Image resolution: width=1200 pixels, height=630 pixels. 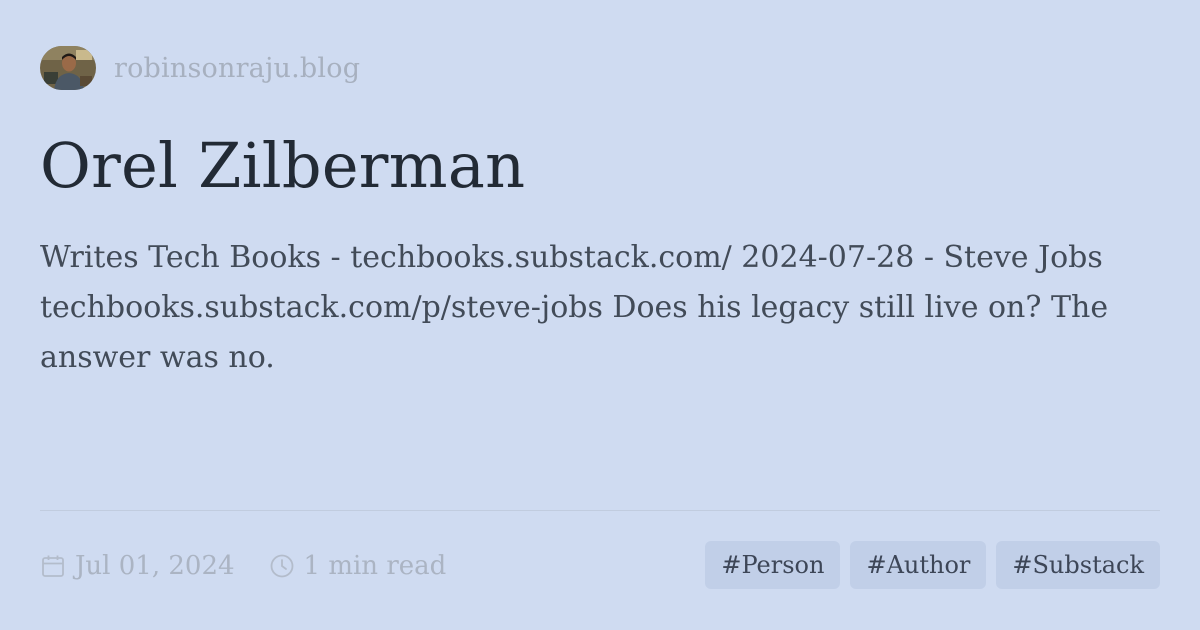 I want to click on tag-substack: #Substack, so click(x=1078, y=565).